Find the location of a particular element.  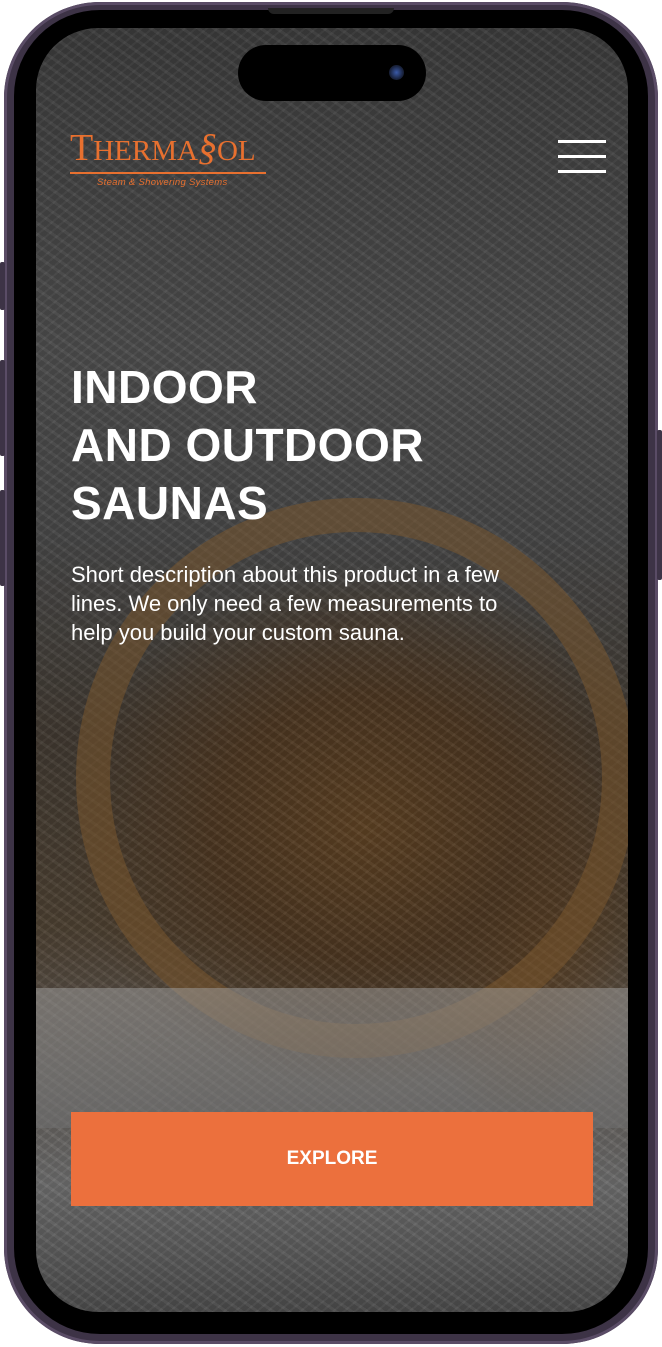

hero-title-line: AND OUTDOOR is located at coordinates (248, 445).